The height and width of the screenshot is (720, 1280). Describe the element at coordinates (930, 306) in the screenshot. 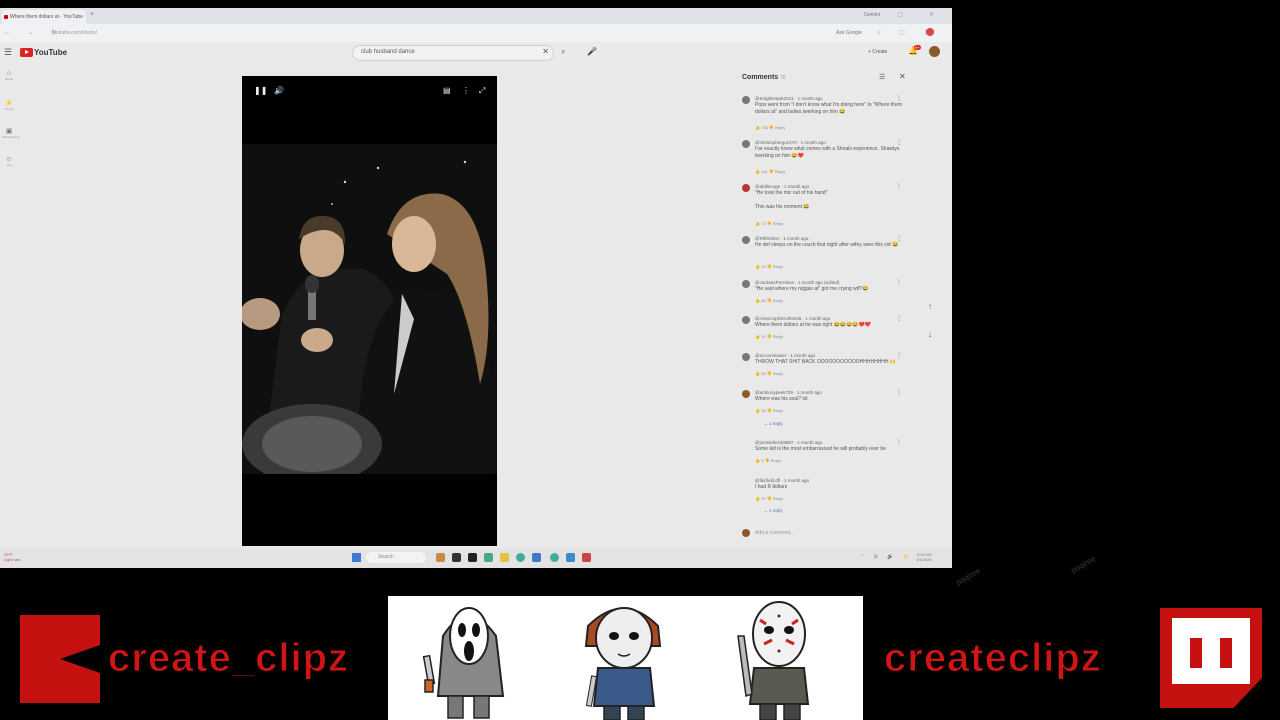

I see `previous-short-button: ↑` at that location.